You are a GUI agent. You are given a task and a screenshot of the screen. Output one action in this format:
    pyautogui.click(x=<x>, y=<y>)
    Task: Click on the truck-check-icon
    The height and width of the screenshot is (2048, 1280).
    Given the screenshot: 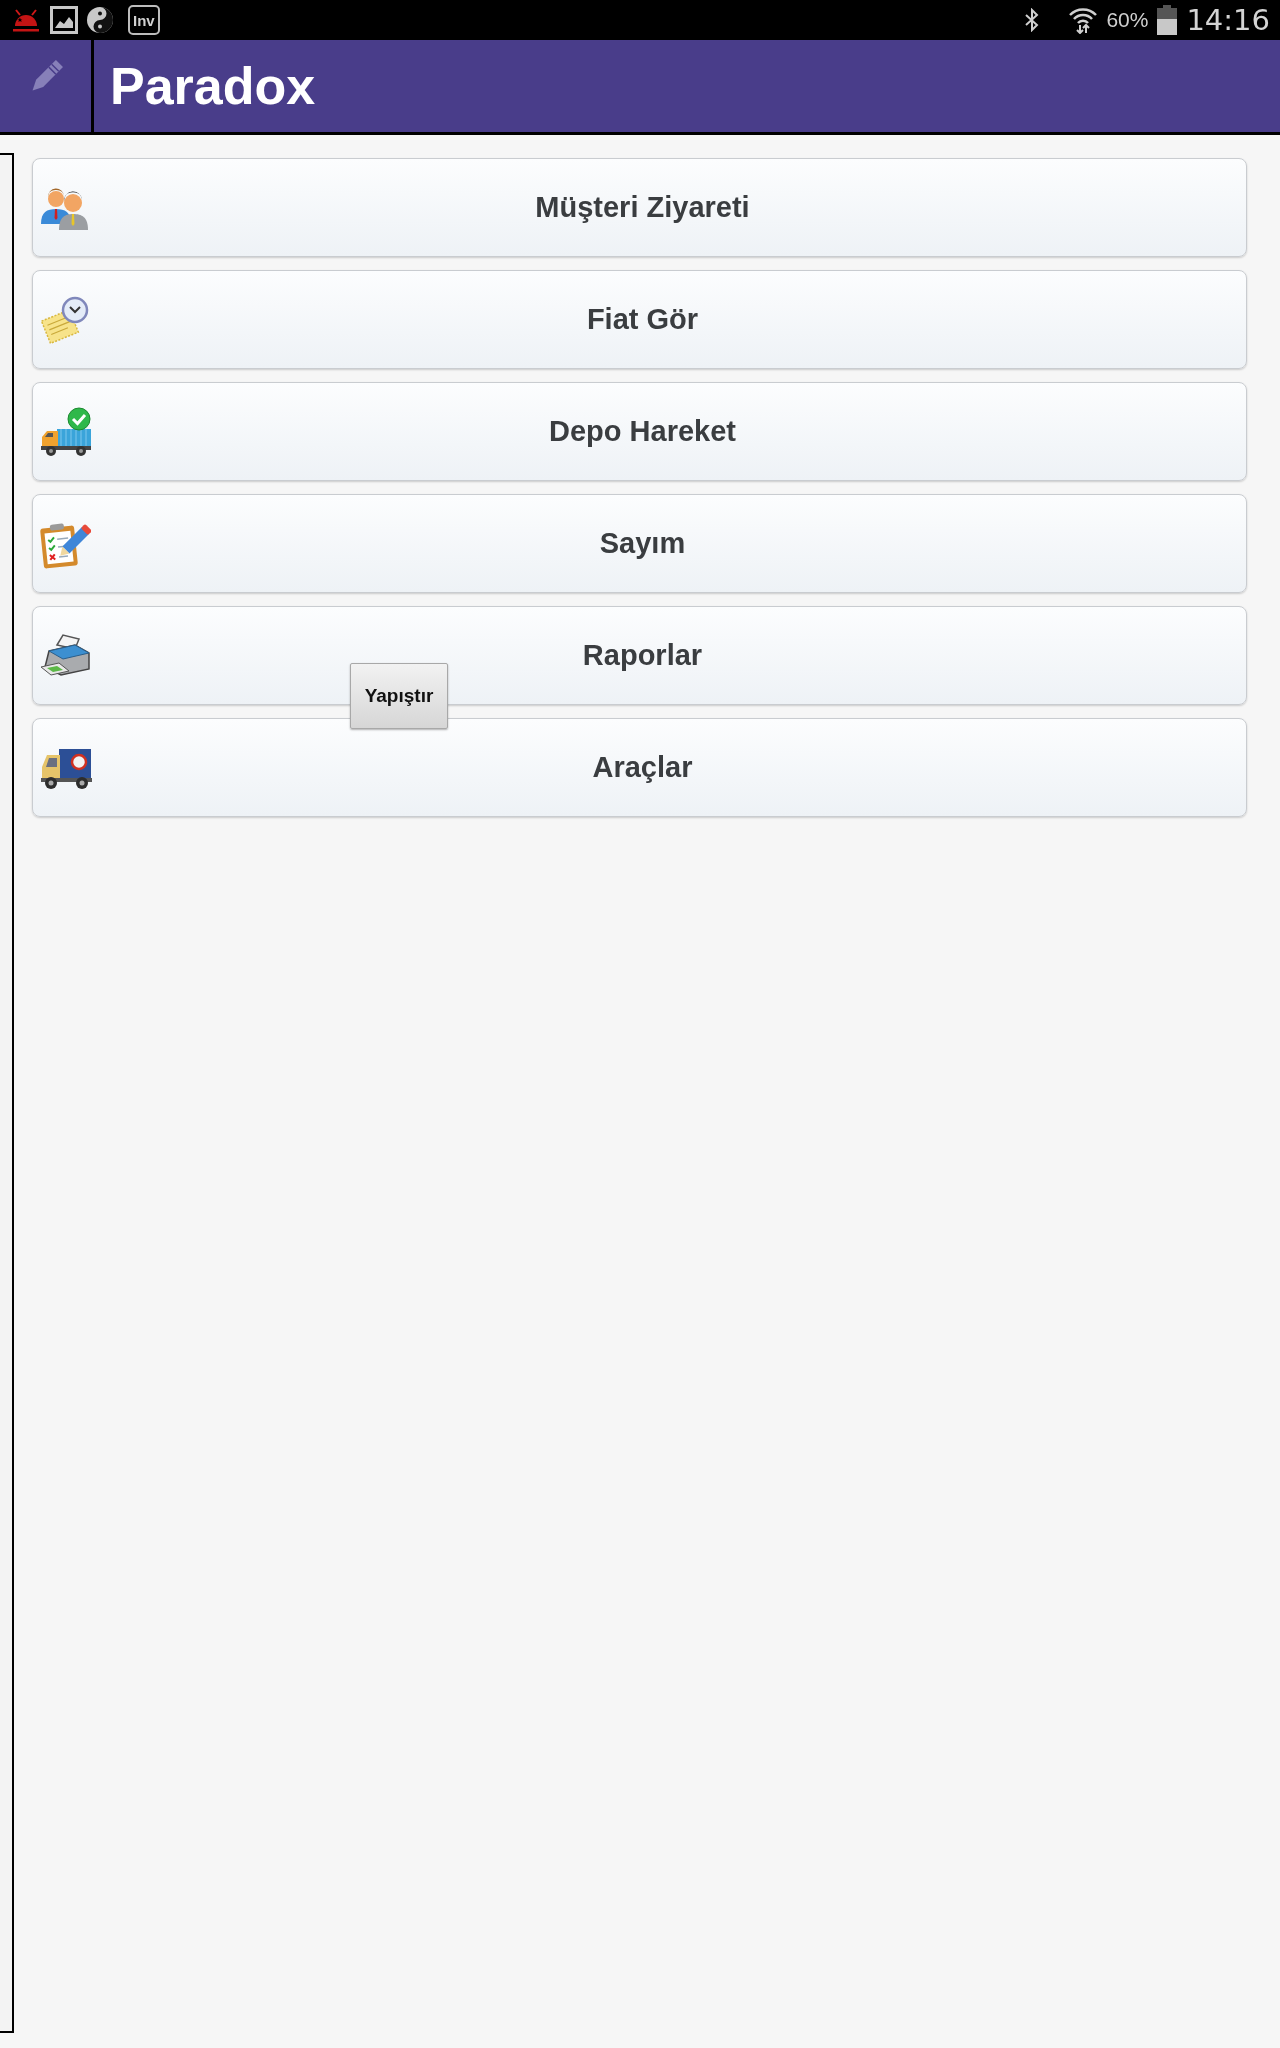 What is the action you would take?
    pyautogui.click(x=66, y=431)
    